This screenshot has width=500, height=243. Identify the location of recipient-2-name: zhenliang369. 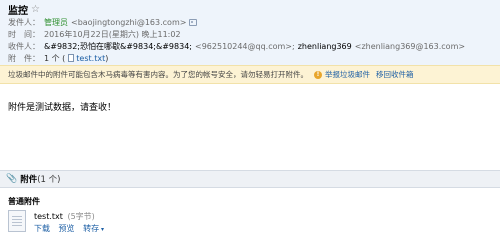
(325, 46).